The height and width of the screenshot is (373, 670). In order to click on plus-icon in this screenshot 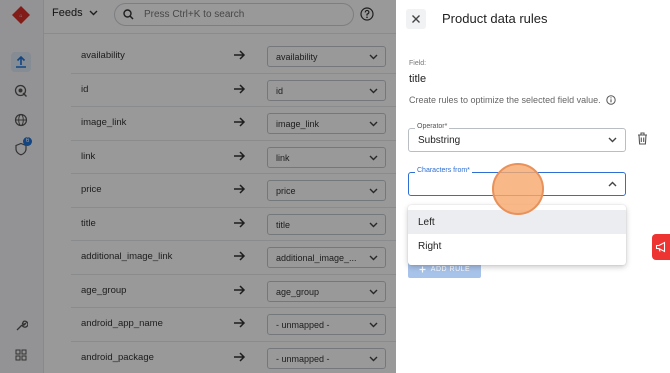, I will do `click(422, 269)`.